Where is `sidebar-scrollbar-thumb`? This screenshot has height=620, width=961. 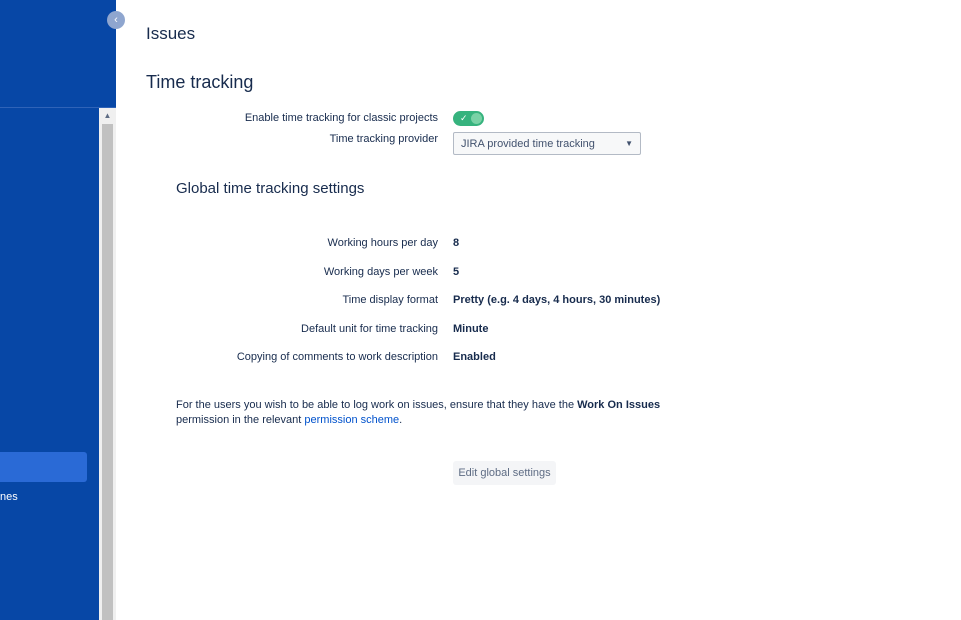 sidebar-scrollbar-thumb is located at coordinates (107, 372).